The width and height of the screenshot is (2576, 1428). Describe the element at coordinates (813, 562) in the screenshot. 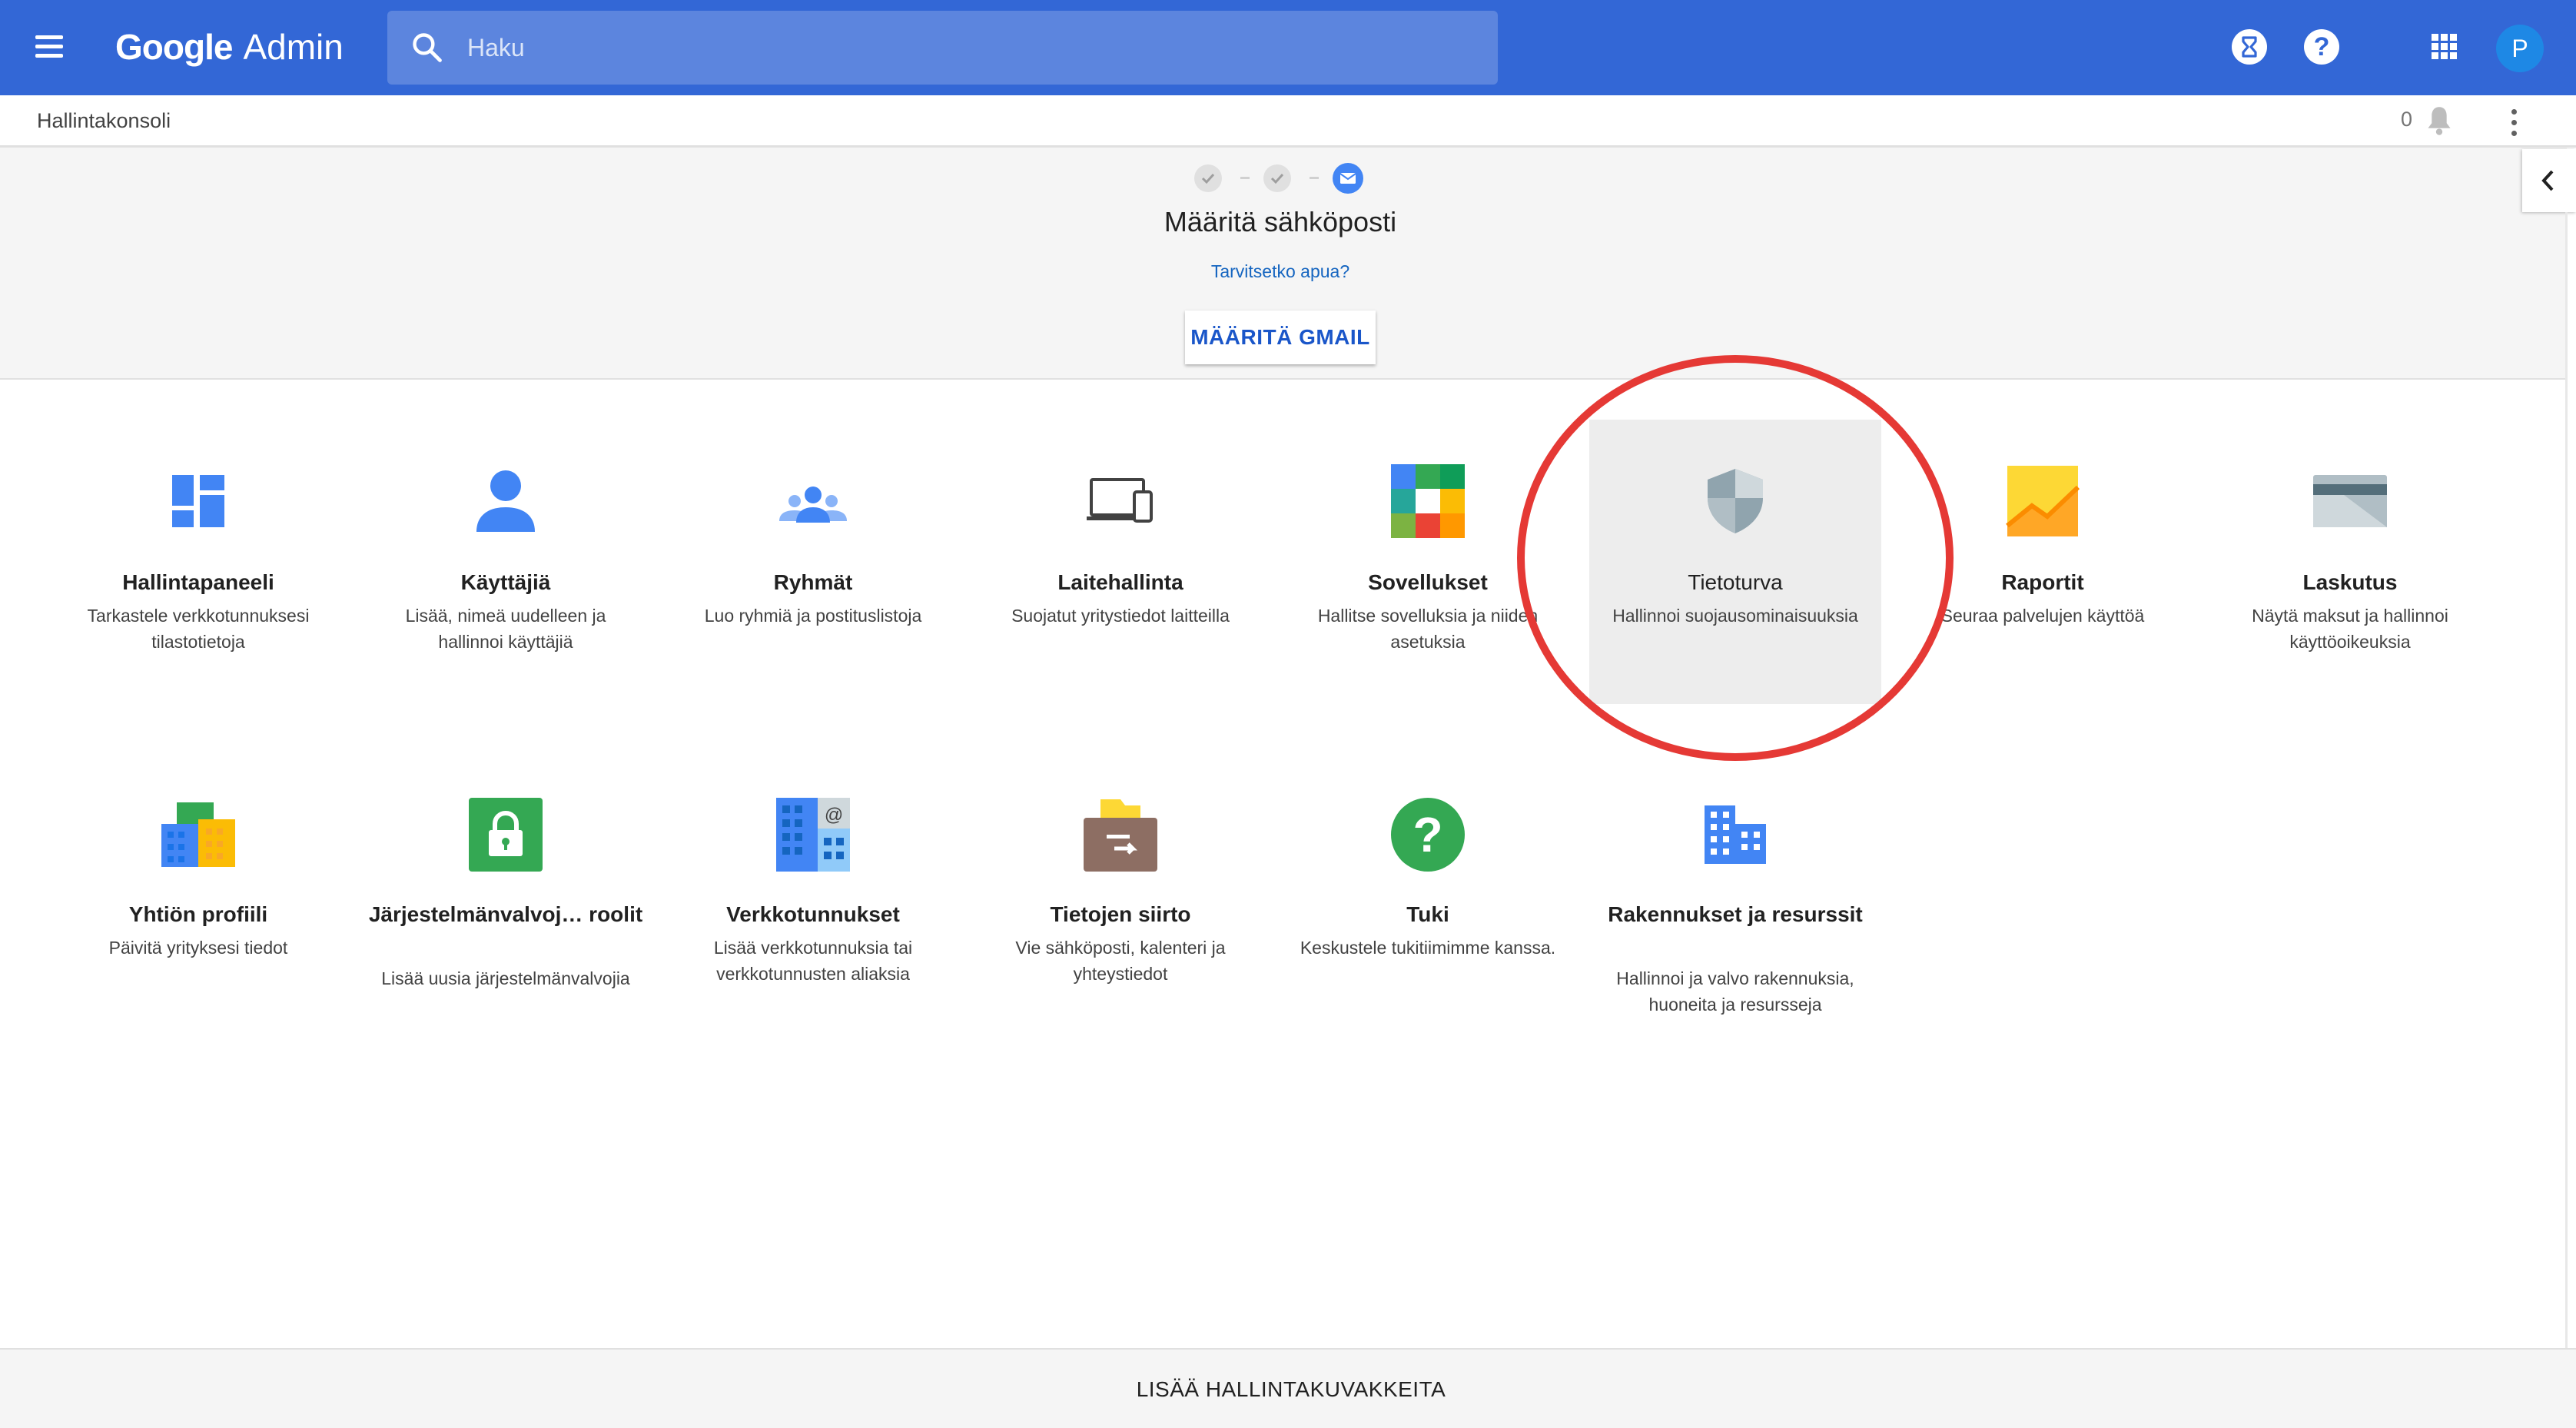

I see `tile-groups: Ryhmät Luo ryhmiä ja postituslistoja` at that location.